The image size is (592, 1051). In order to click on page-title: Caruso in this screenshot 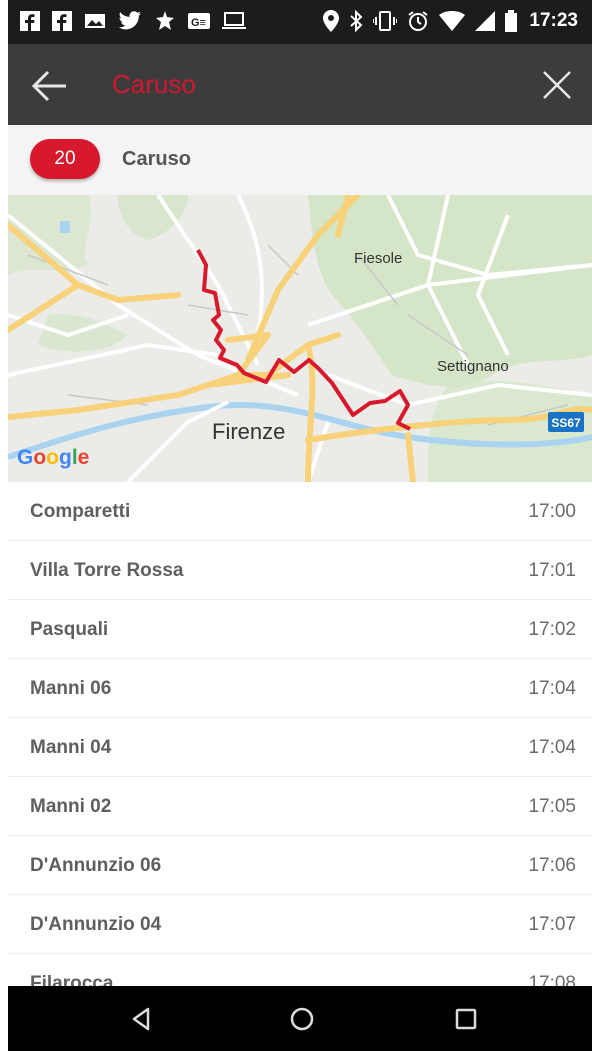, I will do `click(154, 84)`.